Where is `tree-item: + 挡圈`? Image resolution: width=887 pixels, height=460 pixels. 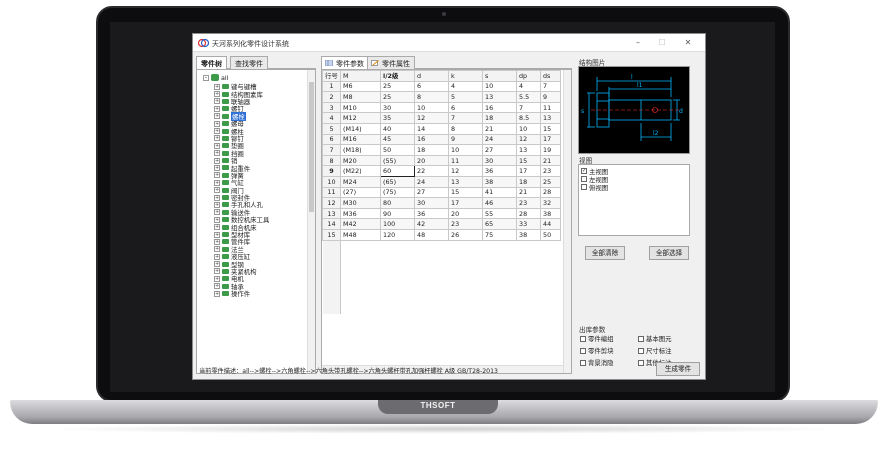 tree-item: + 挡圈 is located at coordinates (241, 154).